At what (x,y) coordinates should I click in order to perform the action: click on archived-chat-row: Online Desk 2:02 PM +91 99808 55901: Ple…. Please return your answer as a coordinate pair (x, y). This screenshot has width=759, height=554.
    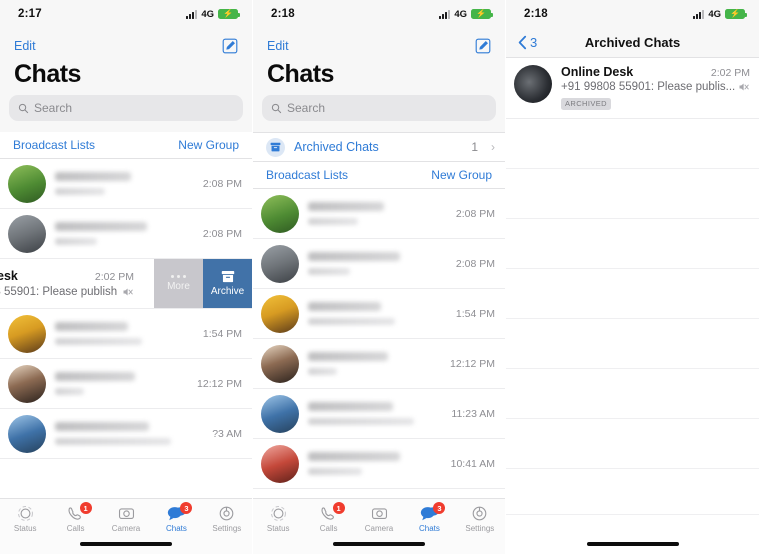
    Looking at the image, I should click on (632, 88).